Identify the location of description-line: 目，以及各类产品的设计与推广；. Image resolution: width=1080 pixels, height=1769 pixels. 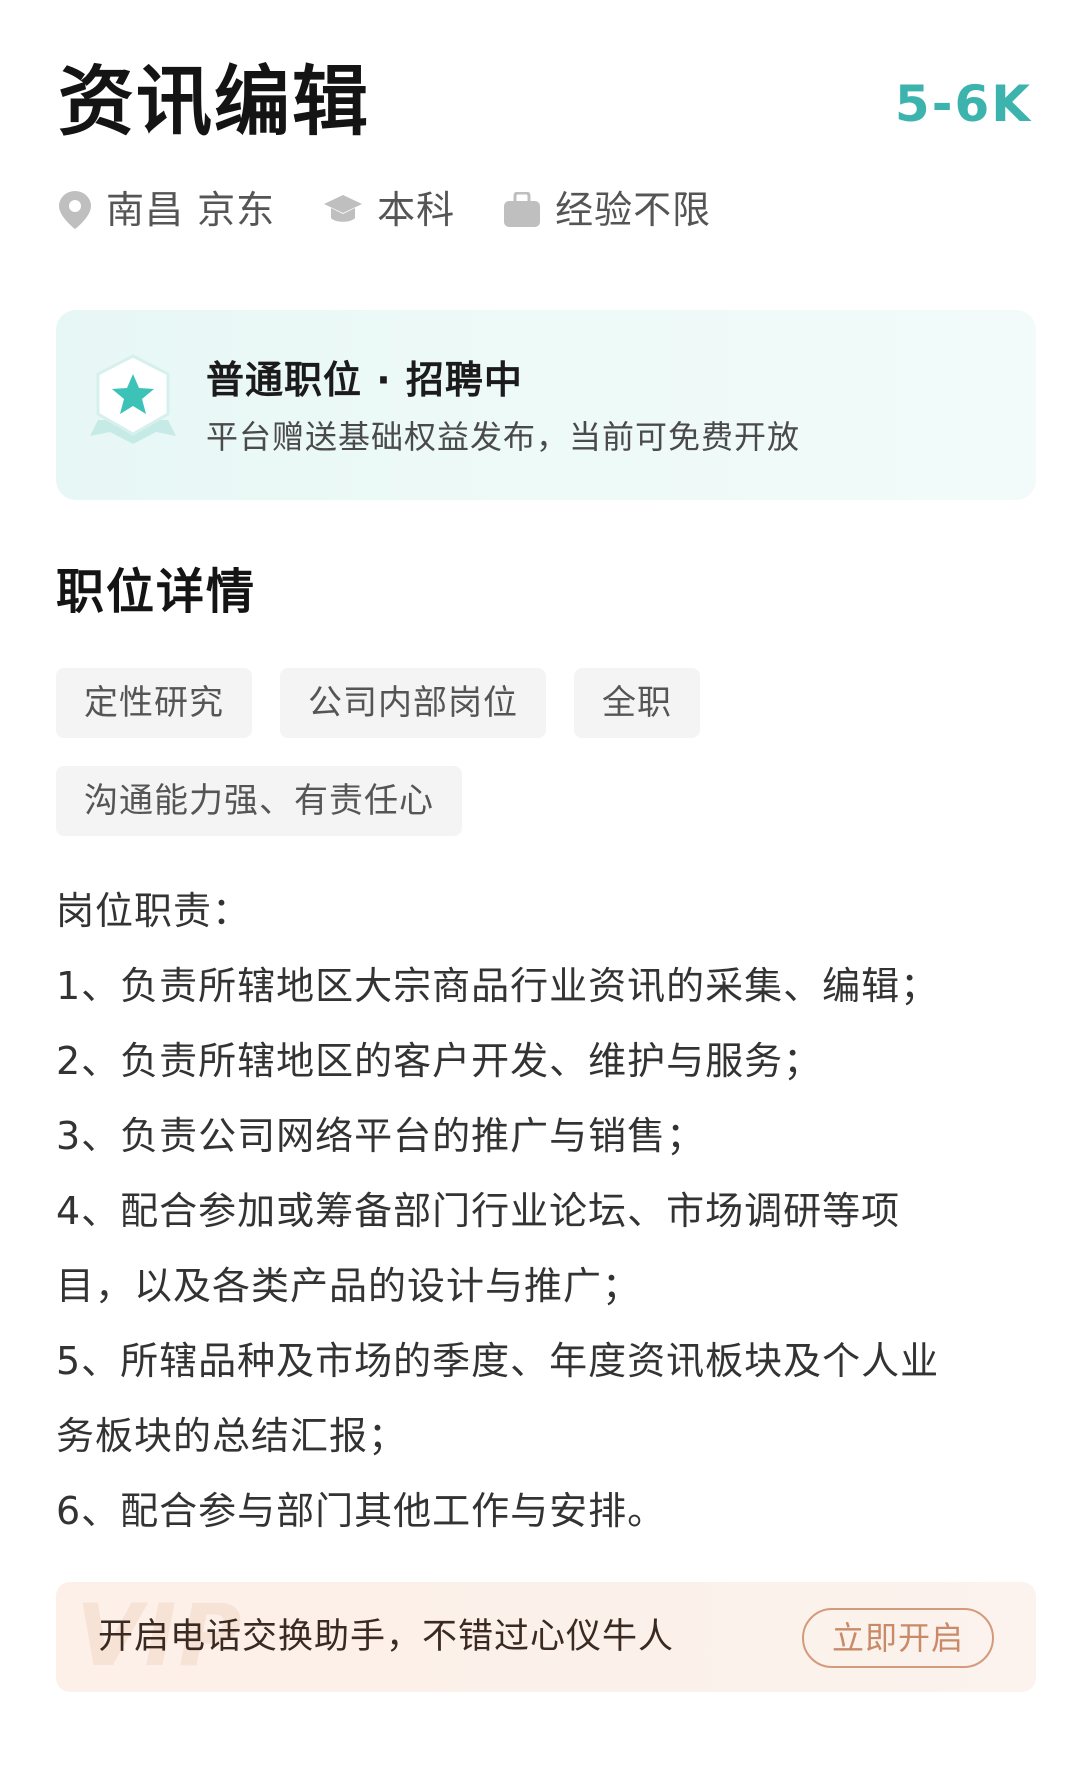
(349, 1286).